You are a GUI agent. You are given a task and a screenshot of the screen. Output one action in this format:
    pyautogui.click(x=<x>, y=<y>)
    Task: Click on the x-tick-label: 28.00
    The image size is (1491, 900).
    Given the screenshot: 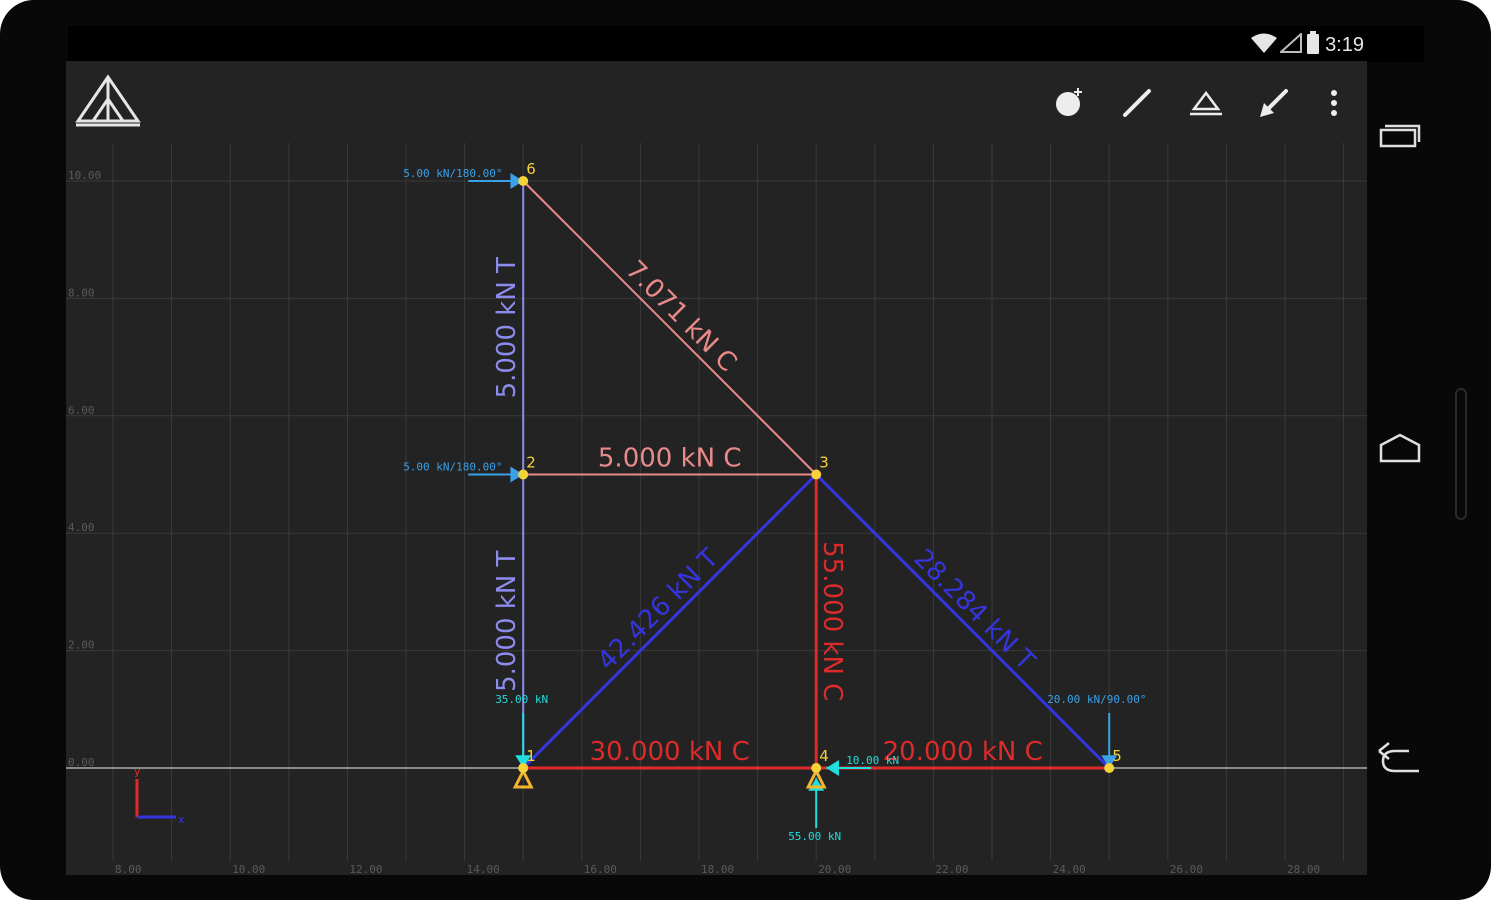 What is the action you would take?
    pyautogui.click(x=1303, y=869)
    